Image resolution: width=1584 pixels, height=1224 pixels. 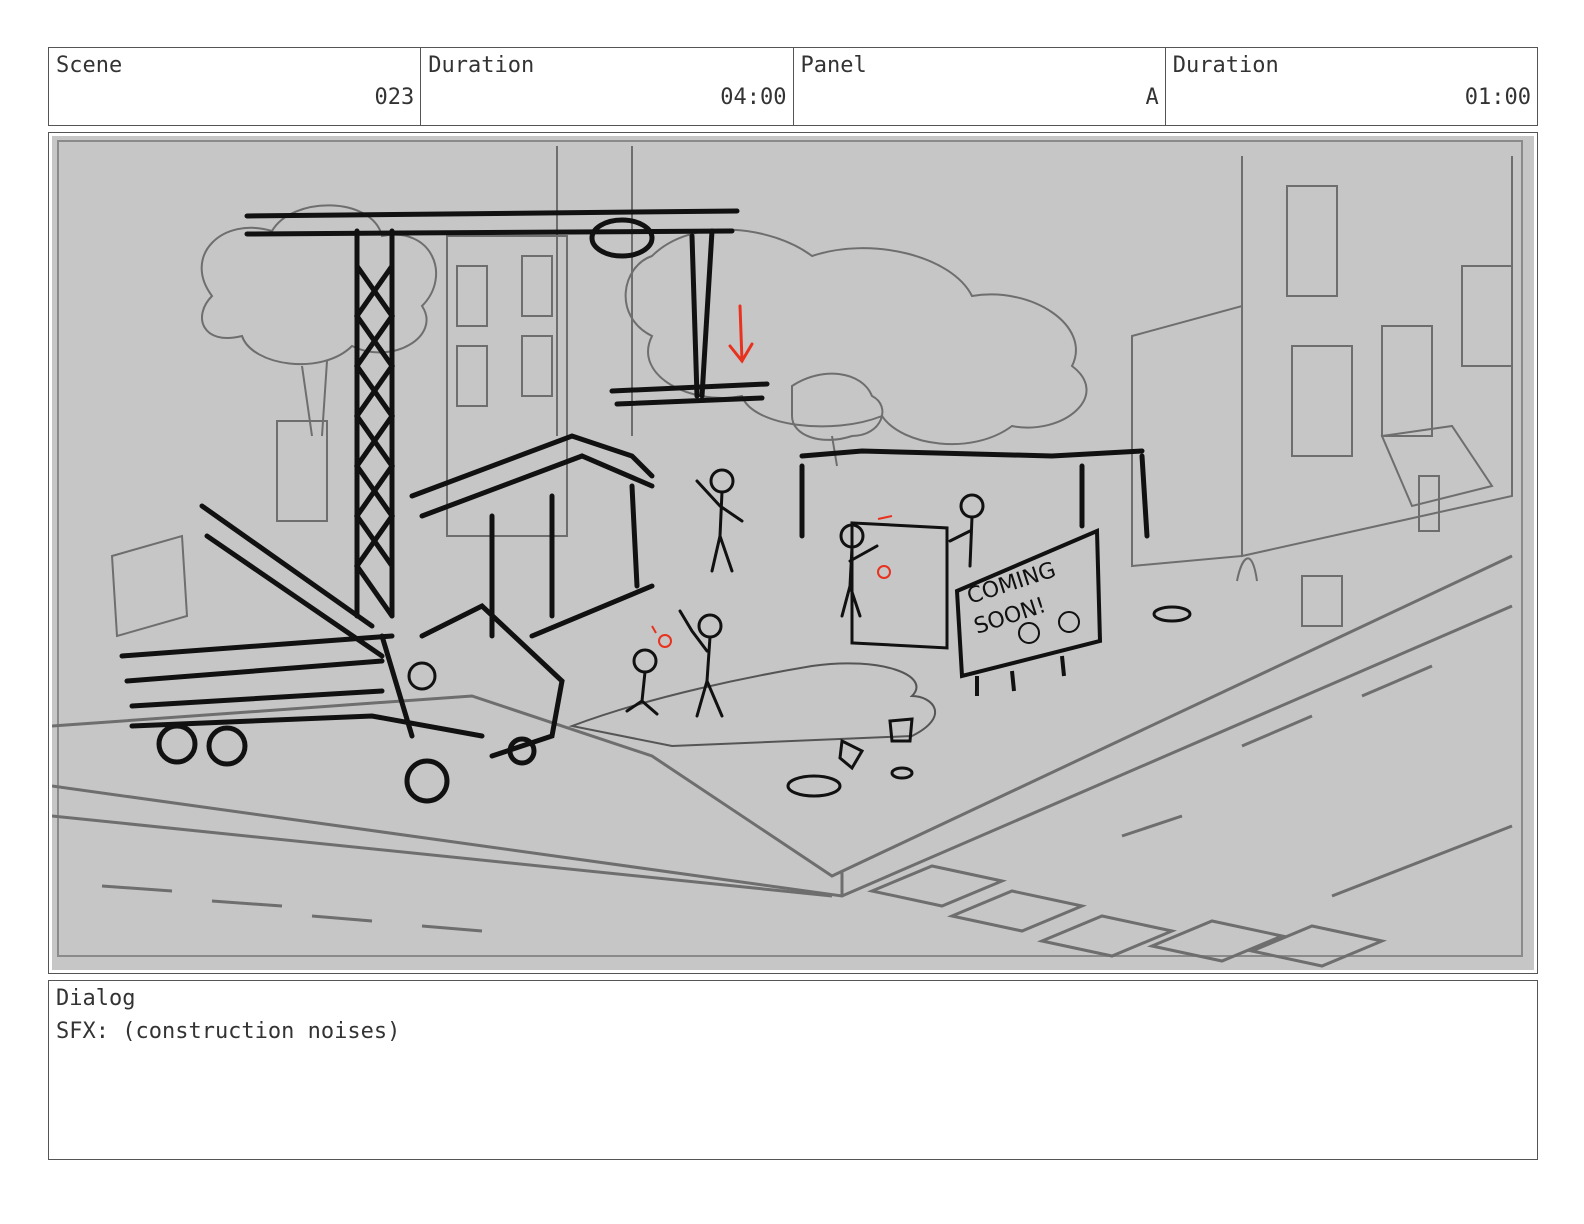 What do you see at coordinates (753, 97) in the screenshot?
I see `scene-duration-value: 04:00` at bounding box center [753, 97].